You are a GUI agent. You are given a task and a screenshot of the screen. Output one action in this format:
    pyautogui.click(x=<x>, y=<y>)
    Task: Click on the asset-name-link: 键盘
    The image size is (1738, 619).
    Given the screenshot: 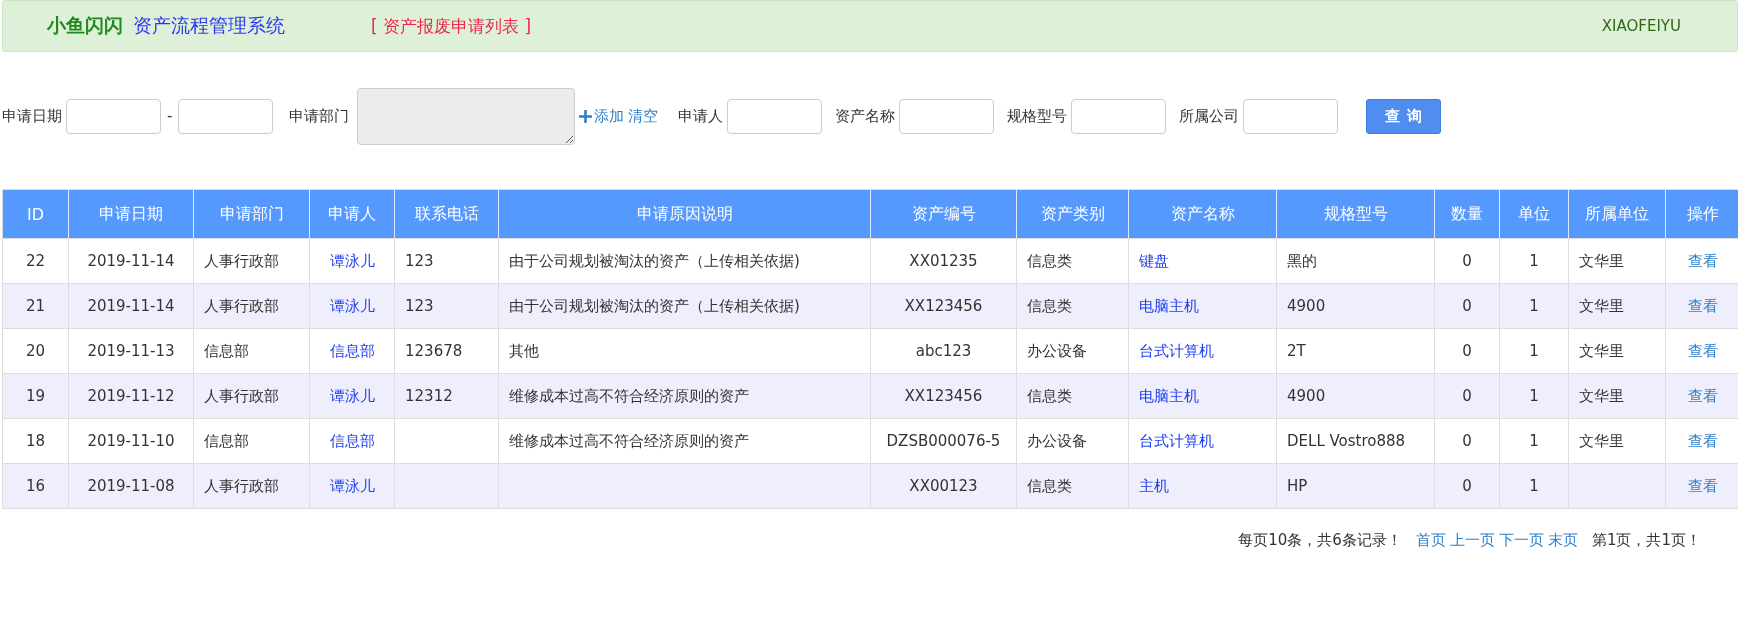 What is the action you would take?
    pyautogui.click(x=1202, y=261)
    